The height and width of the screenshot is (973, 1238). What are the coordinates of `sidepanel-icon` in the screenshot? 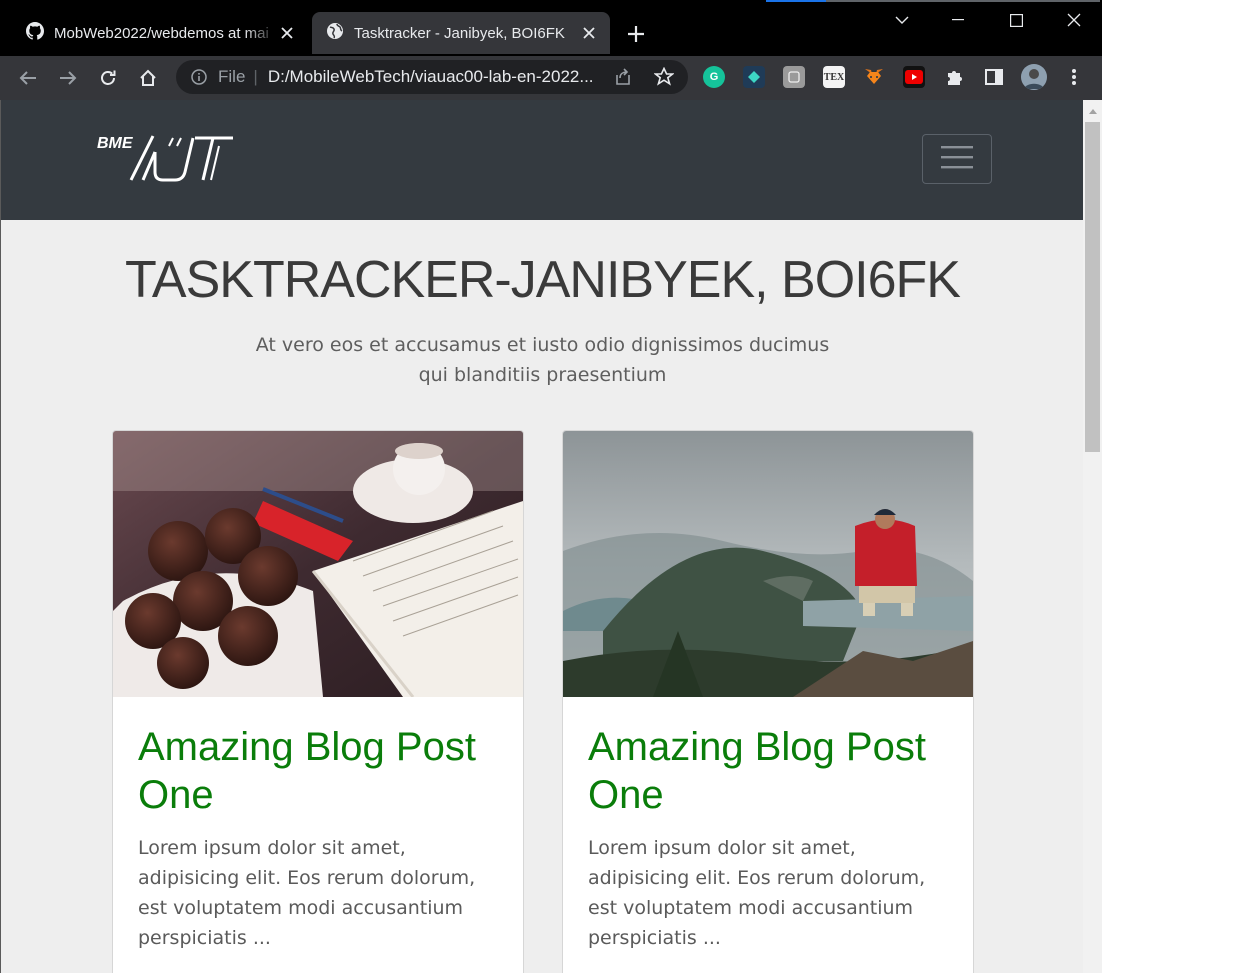 It's located at (994, 77).